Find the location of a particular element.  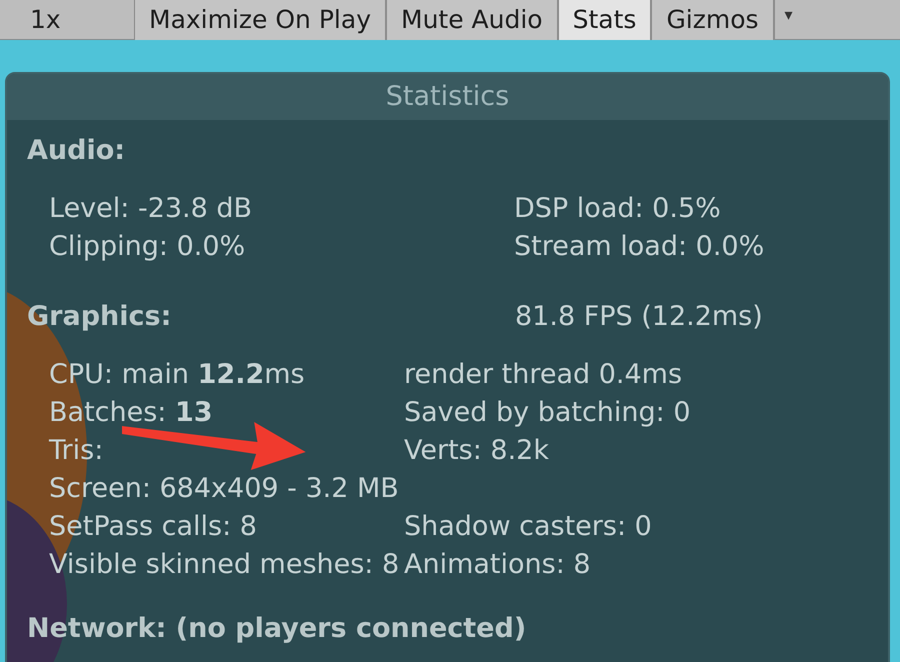

section-heading: Audio: is located at coordinates (76, 151).